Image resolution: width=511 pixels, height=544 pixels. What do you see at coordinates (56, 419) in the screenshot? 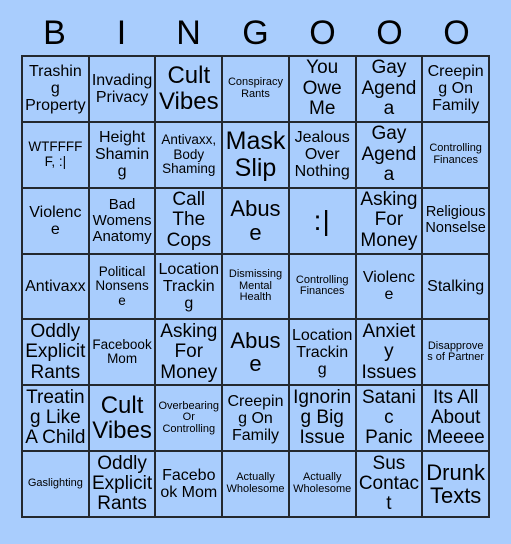
I see `bingo-cell: Treating Like A Child` at bounding box center [56, 419].